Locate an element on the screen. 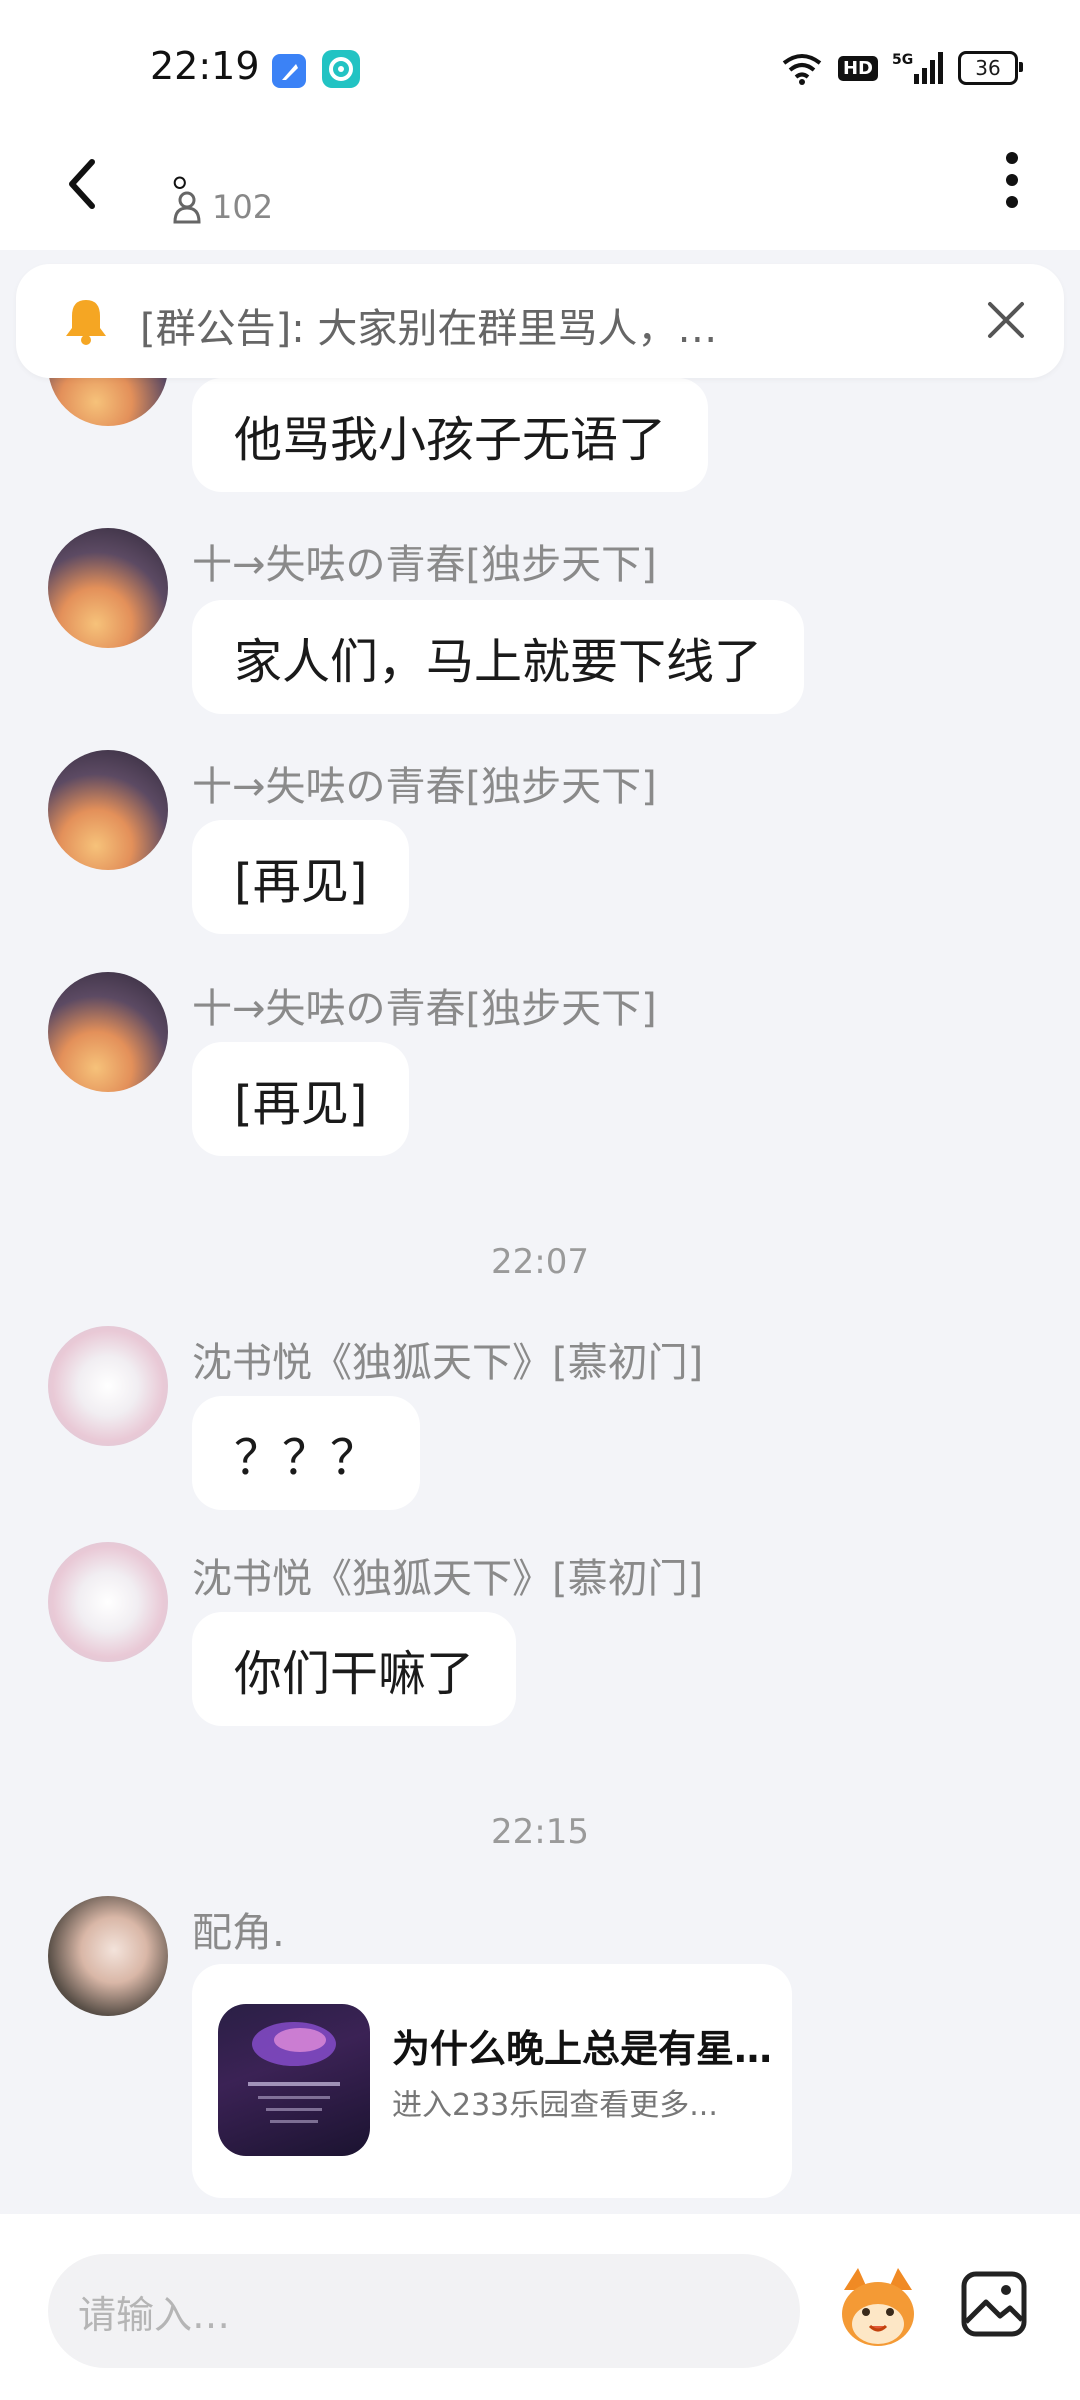 The height and width of the screenshot is (2400, 1080). status-bar: 22:19 HD 5G 36 is located at coordinates (540, 65).